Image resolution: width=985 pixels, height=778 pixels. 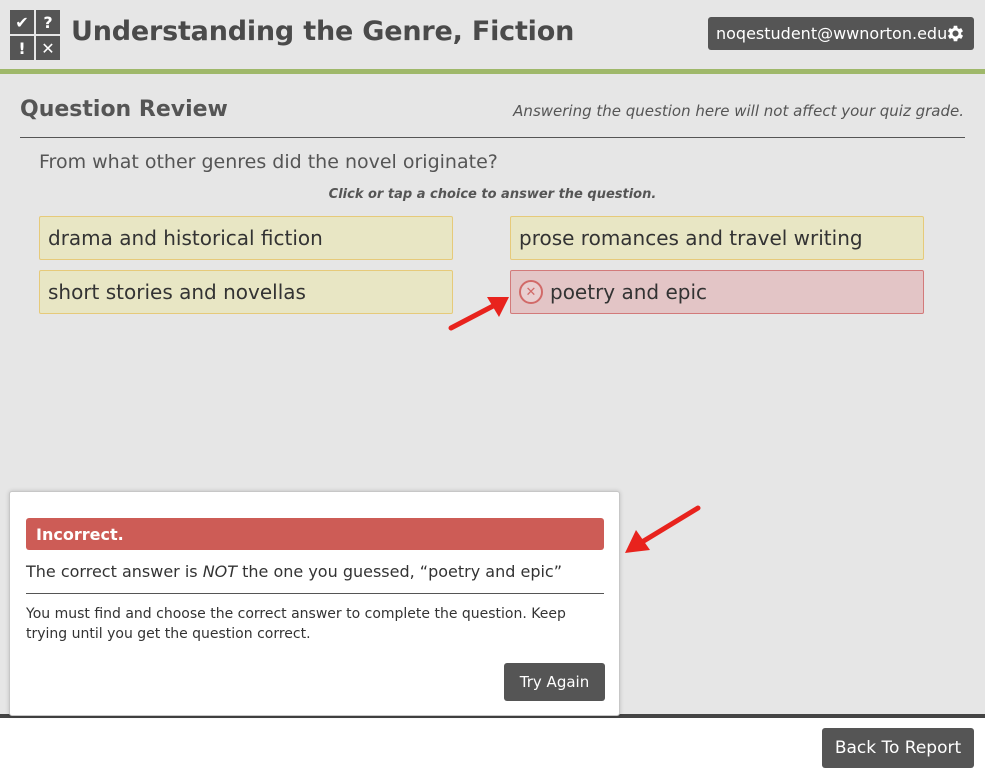 What do you see at coordinates (22, 22) in the screenshot?
I see `logo-check-glyph: ✔` at bounding box center [22, 22].